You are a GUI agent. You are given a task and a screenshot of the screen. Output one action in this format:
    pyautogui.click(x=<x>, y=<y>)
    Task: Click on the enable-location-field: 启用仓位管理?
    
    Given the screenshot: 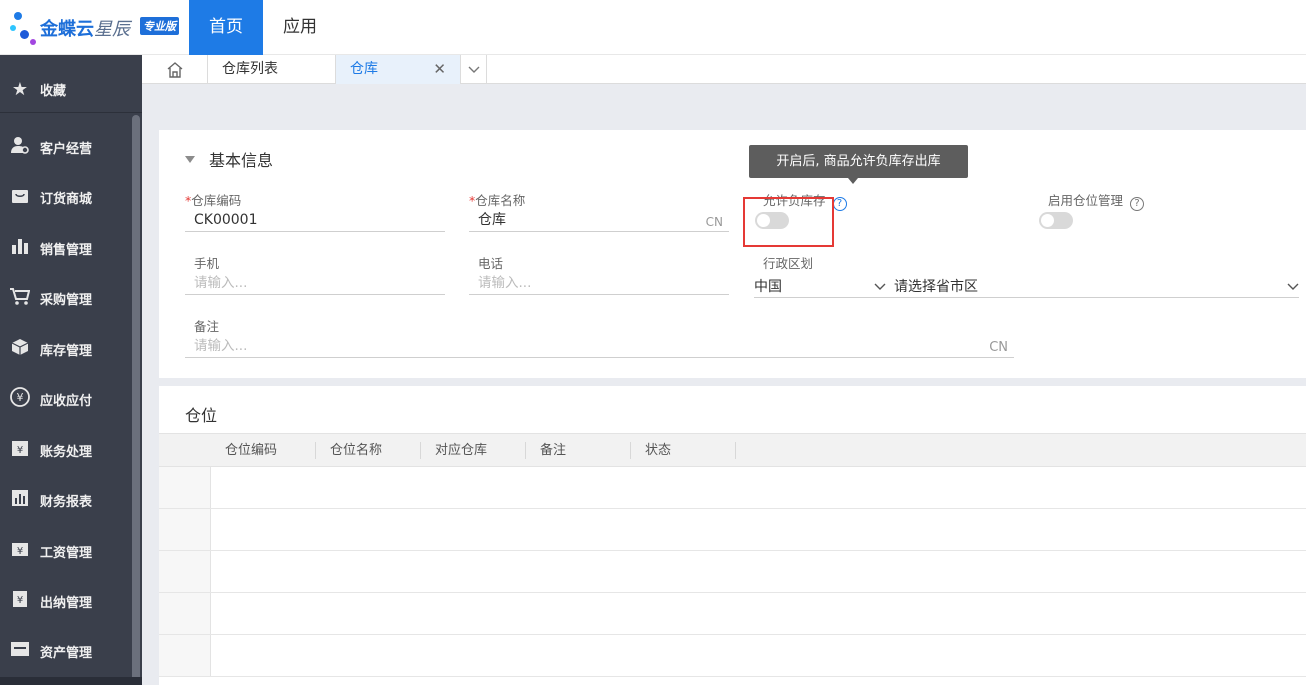 What is the action you would take?
    pyautogui.click(x=1177, y=200)
    